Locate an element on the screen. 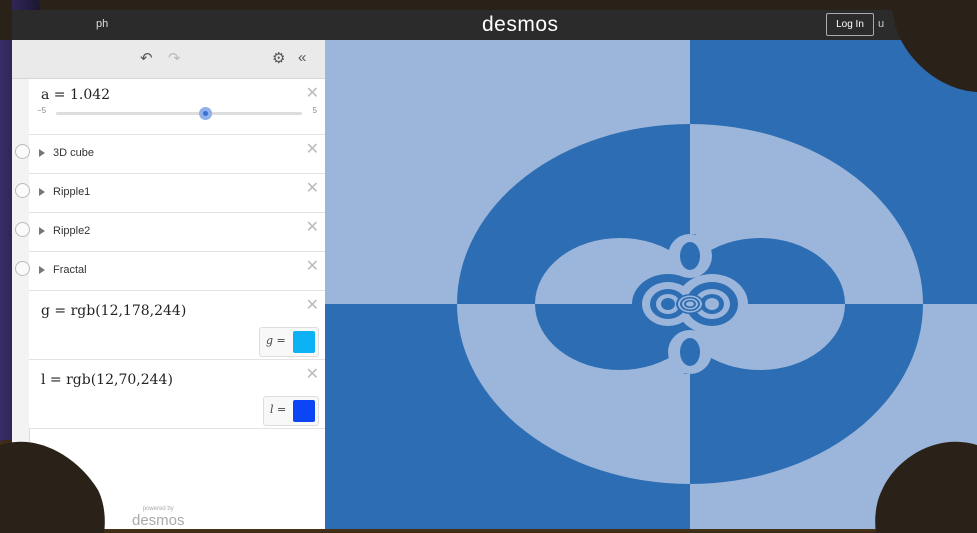  frame-corner-top-right is located at coordinates (933, 46).